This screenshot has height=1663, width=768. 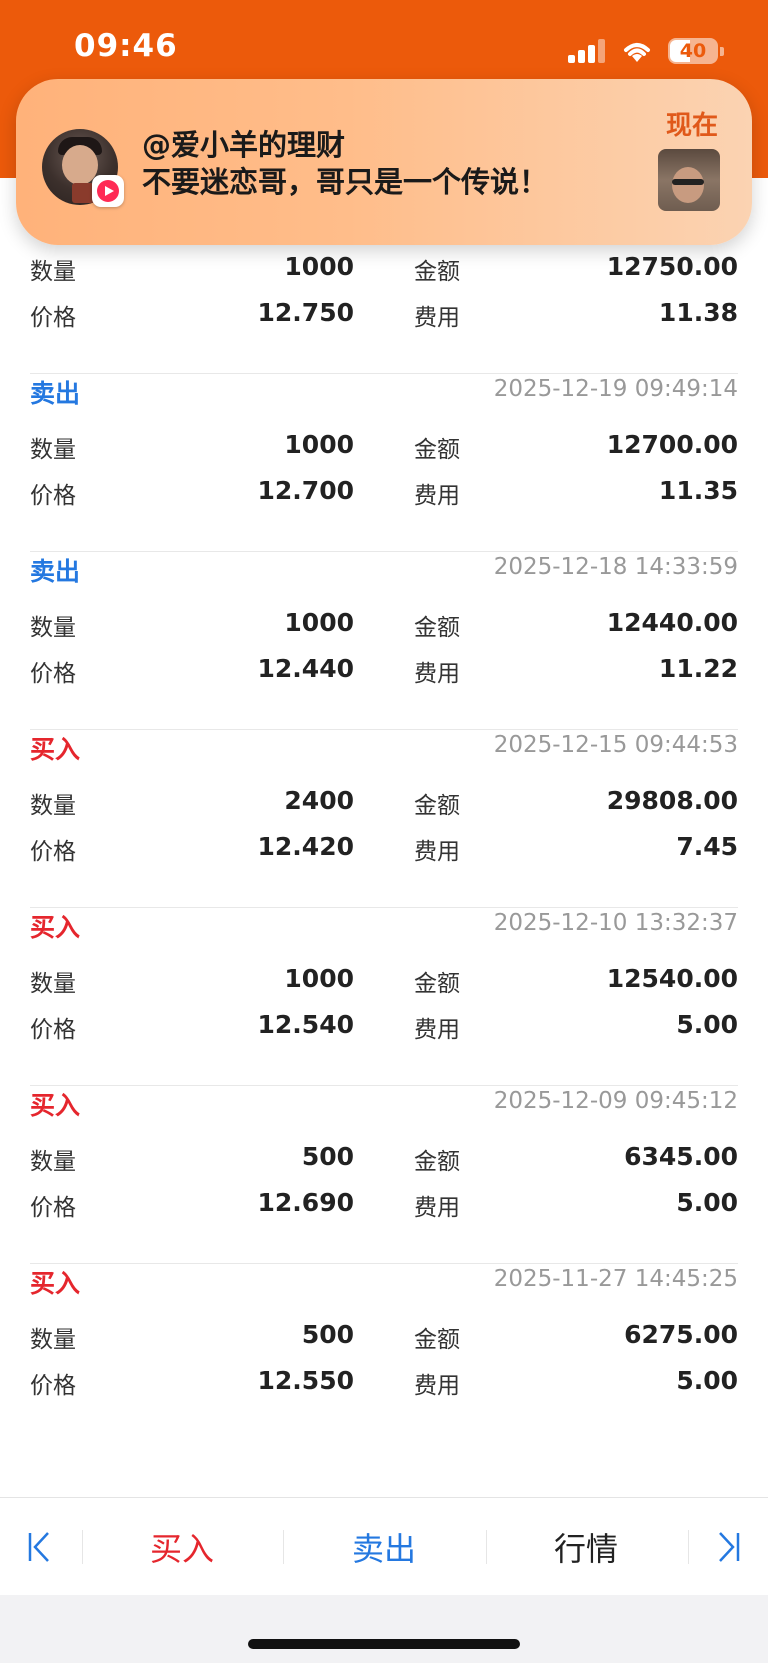 What do you see at coordinates (707, 846) in the screenshot?
I see `fee-value: 7.45` at bounding box center [707, 846].